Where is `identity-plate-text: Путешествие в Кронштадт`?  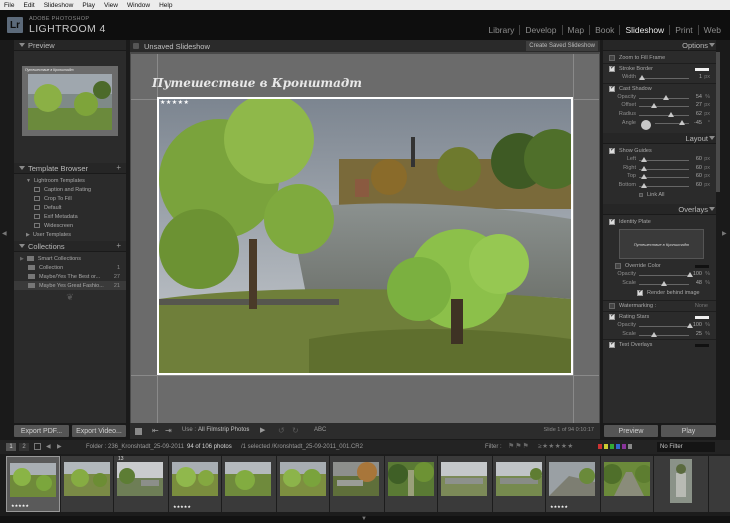 identity-plate-text: Путешествие в Кронштадт is located at coordinates (257, 83).